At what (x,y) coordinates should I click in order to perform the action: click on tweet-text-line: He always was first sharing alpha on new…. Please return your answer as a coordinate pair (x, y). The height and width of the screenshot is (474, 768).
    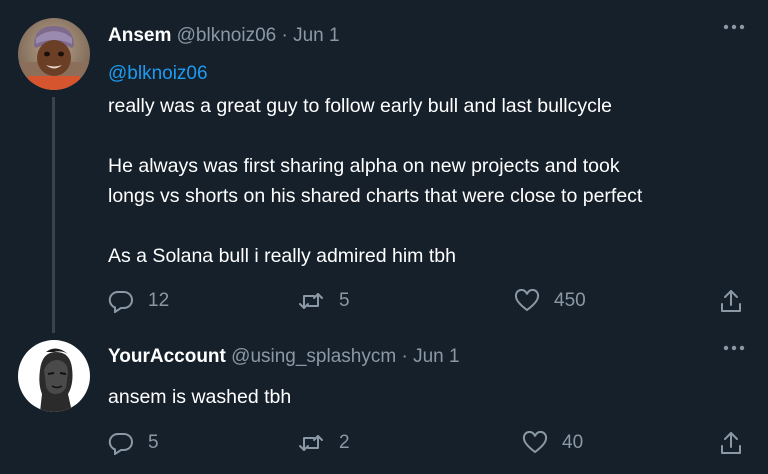
    Looking at the image, I should click on (364, 166).